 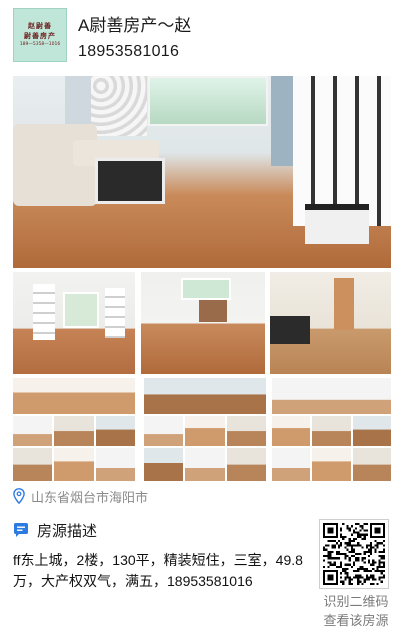 I want to click on photo-detail-cabinet, so click(x=290, y=330).